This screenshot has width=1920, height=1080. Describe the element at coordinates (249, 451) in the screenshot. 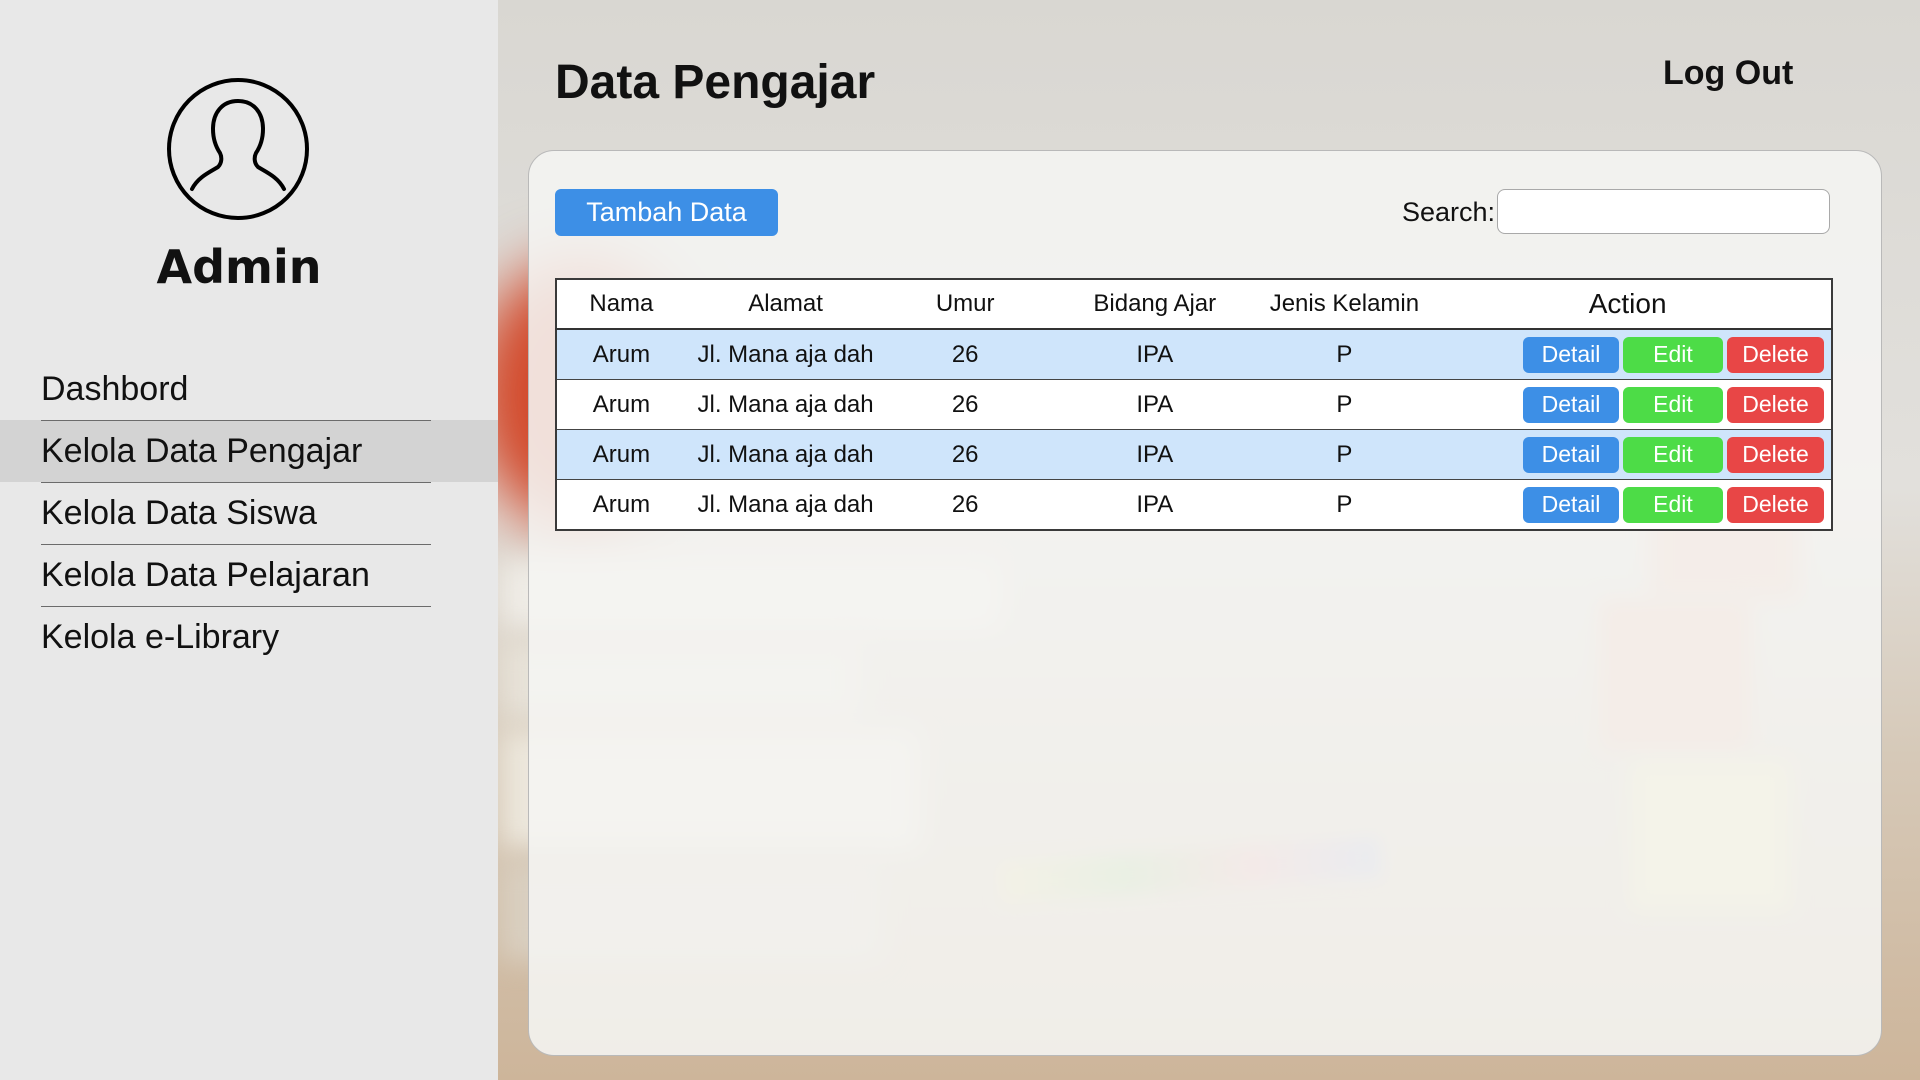

I see `sidebar-item-kelola-data-pengajar: Kelola Data Pengajar` at that location.